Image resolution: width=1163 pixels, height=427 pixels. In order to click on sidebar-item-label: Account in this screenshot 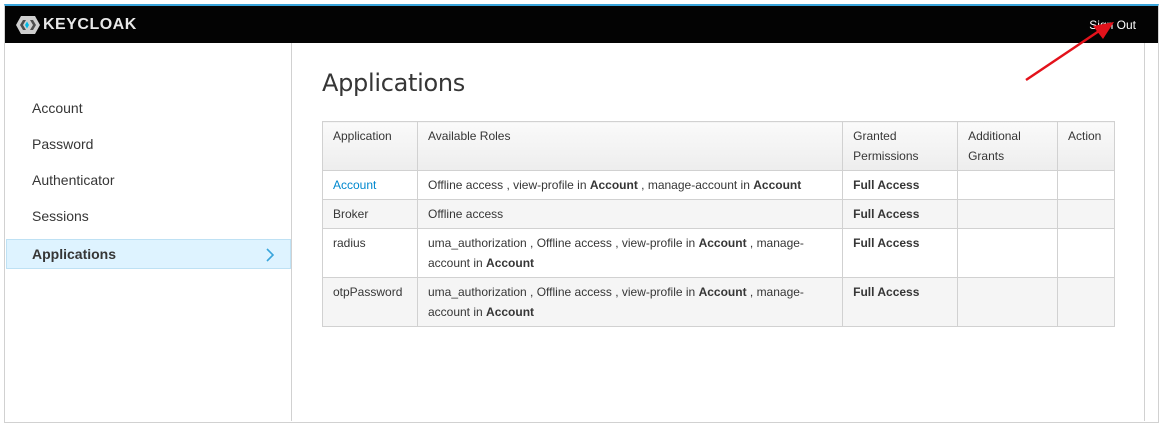, I will do `click(57, 108)`.